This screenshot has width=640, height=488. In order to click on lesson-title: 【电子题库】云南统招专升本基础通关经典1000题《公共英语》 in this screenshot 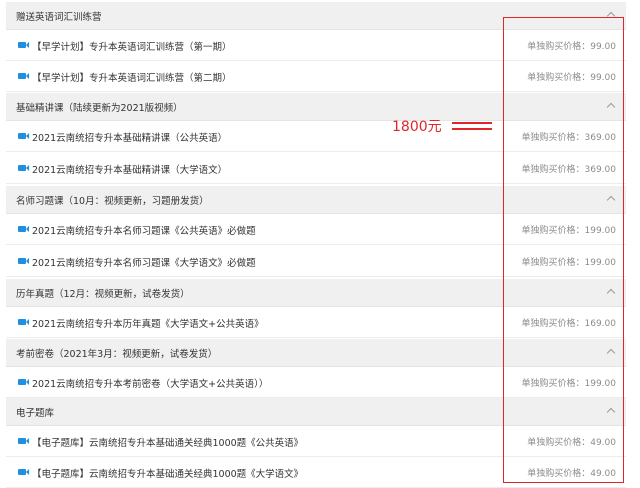, I will do `click(167, 442)`.